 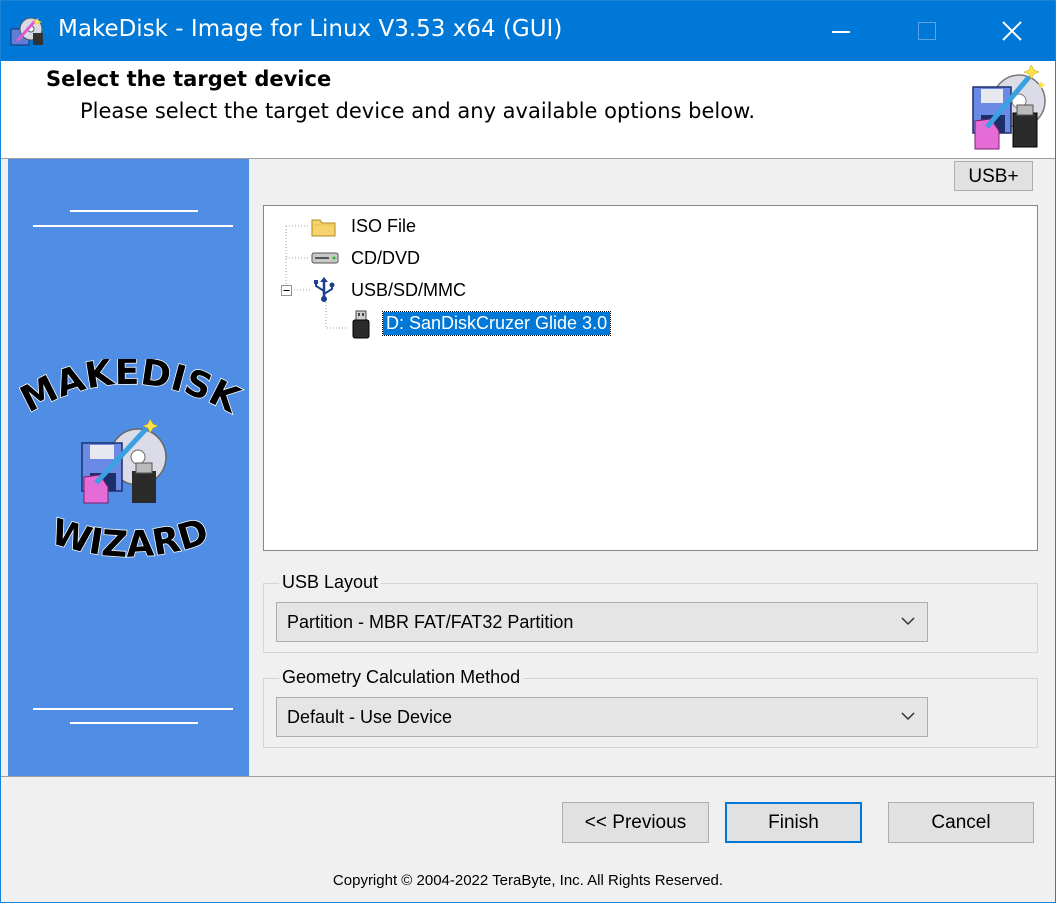 I want to click on usb-plus-button: USB+, so click(x=993, y=176).